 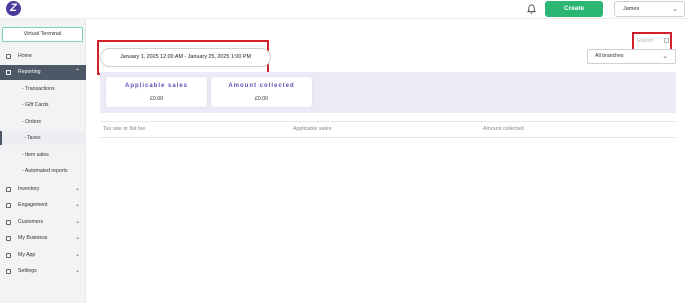 I want to click on sidebar-subitem-taxes: - Taxes, so click(x=43, y=138).